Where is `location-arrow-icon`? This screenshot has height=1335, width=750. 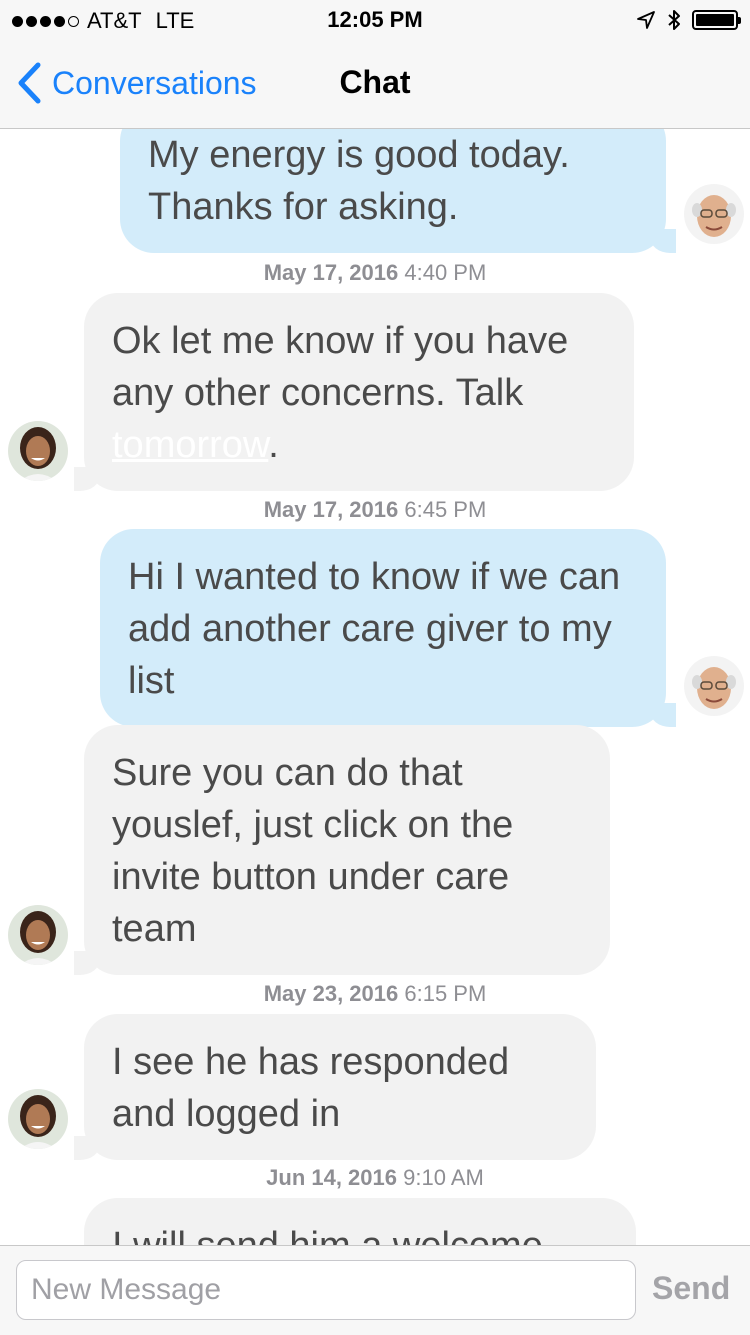
location-arrow-icon is located at coordinates (646, 20).